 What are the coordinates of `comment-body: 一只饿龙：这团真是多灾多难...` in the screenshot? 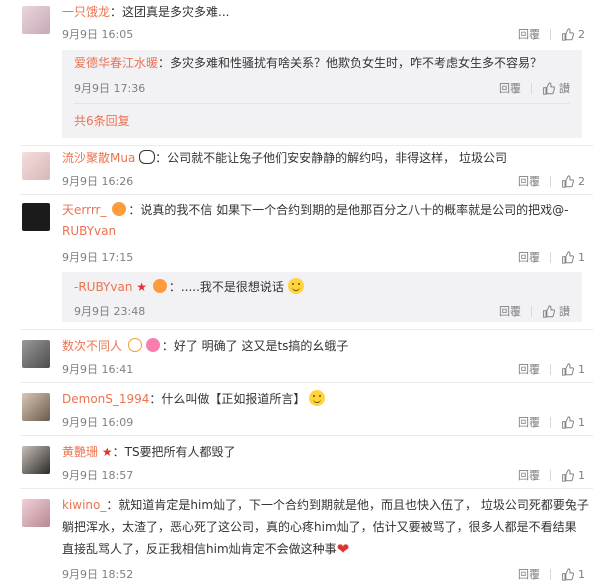 It's located at (327, 12).